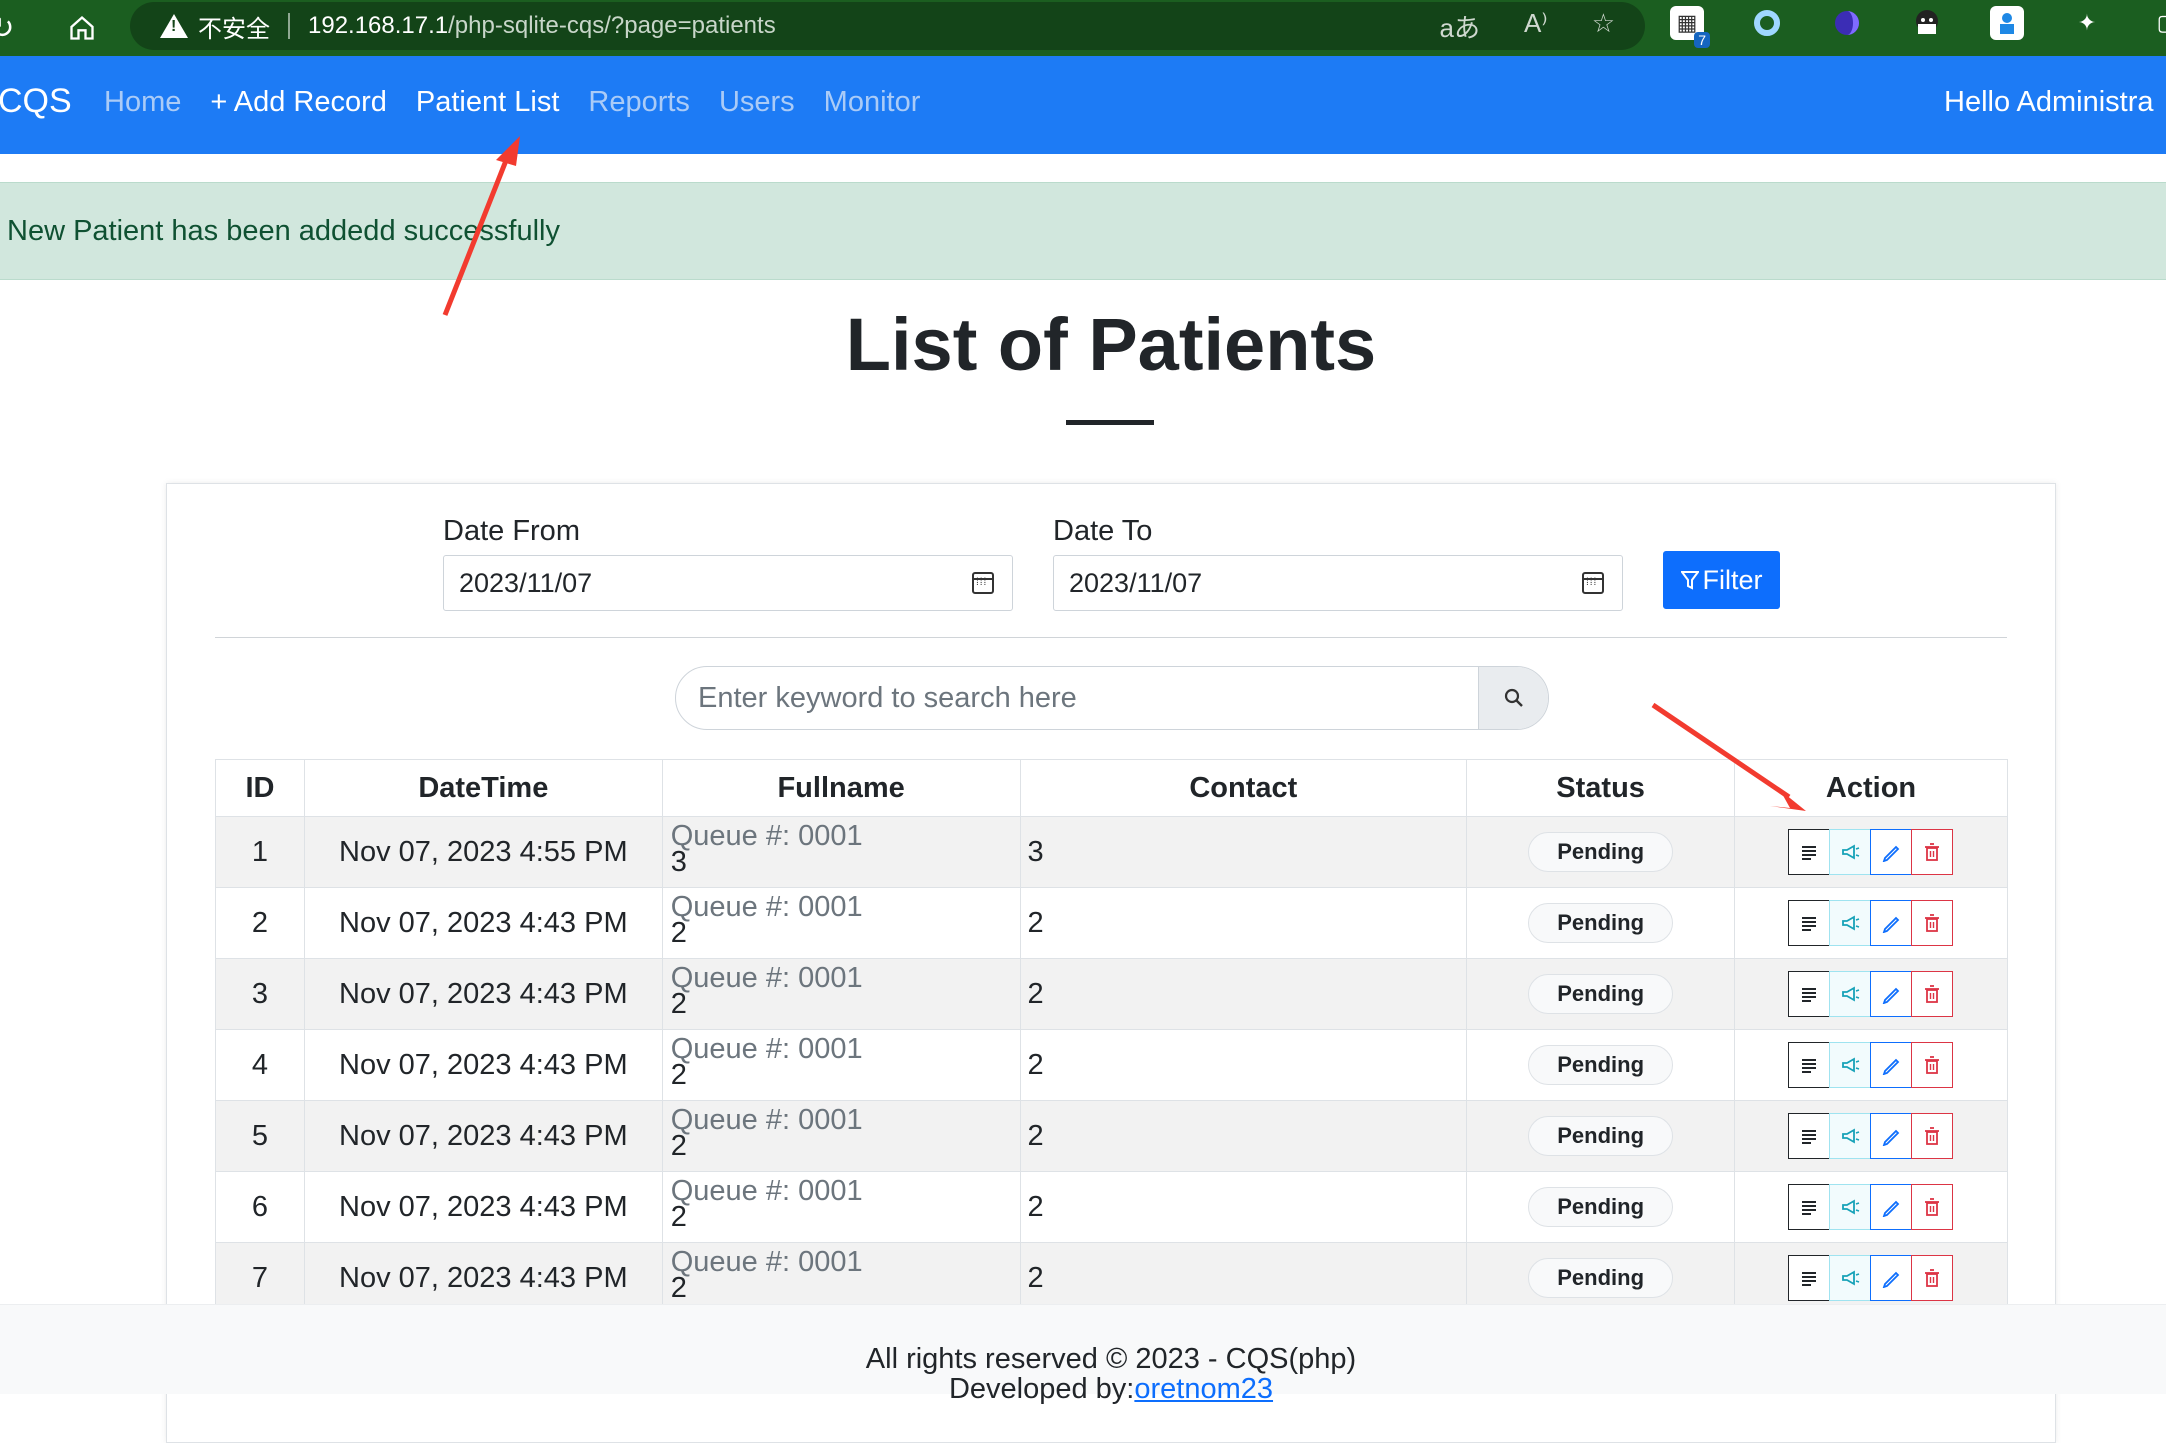 This screenshot has height=1443, width=2166. Describe the element at coordinates (1077, 698) in the screenshot. I see `search-input: Enter keyword to search here` at that location.